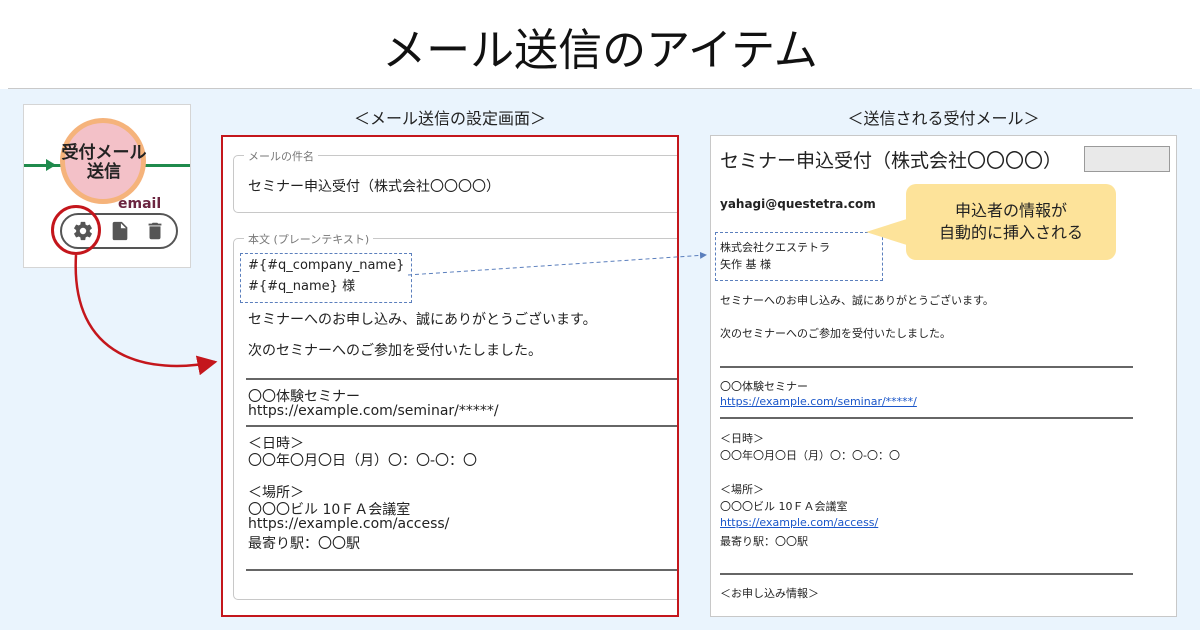 This screenshot has height=630, width=1200. What do you see at coordinates (557, 263) in the screenshot?
I see `insert-arrow` at bounding box center [557, 263].